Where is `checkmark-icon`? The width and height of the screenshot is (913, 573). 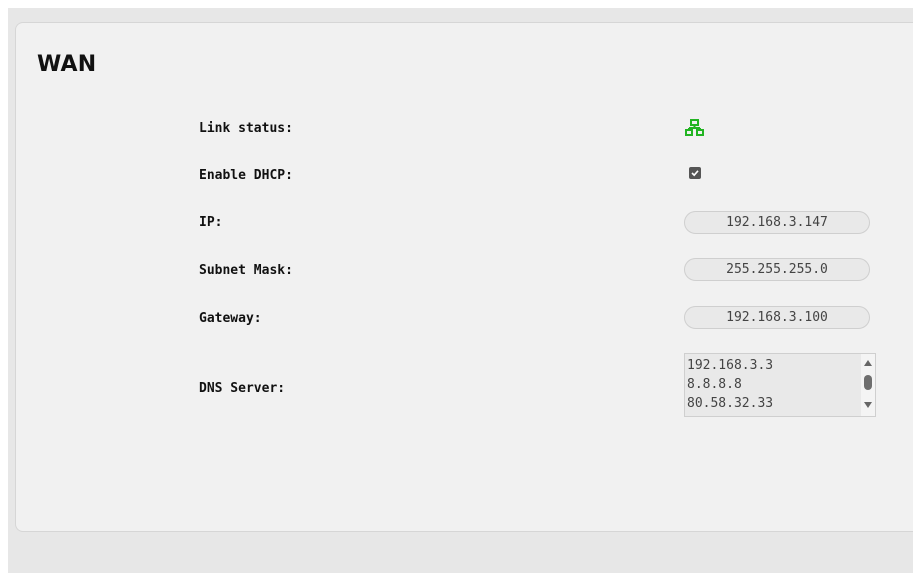
checkmark-icon is located at coordinates (695, 173).